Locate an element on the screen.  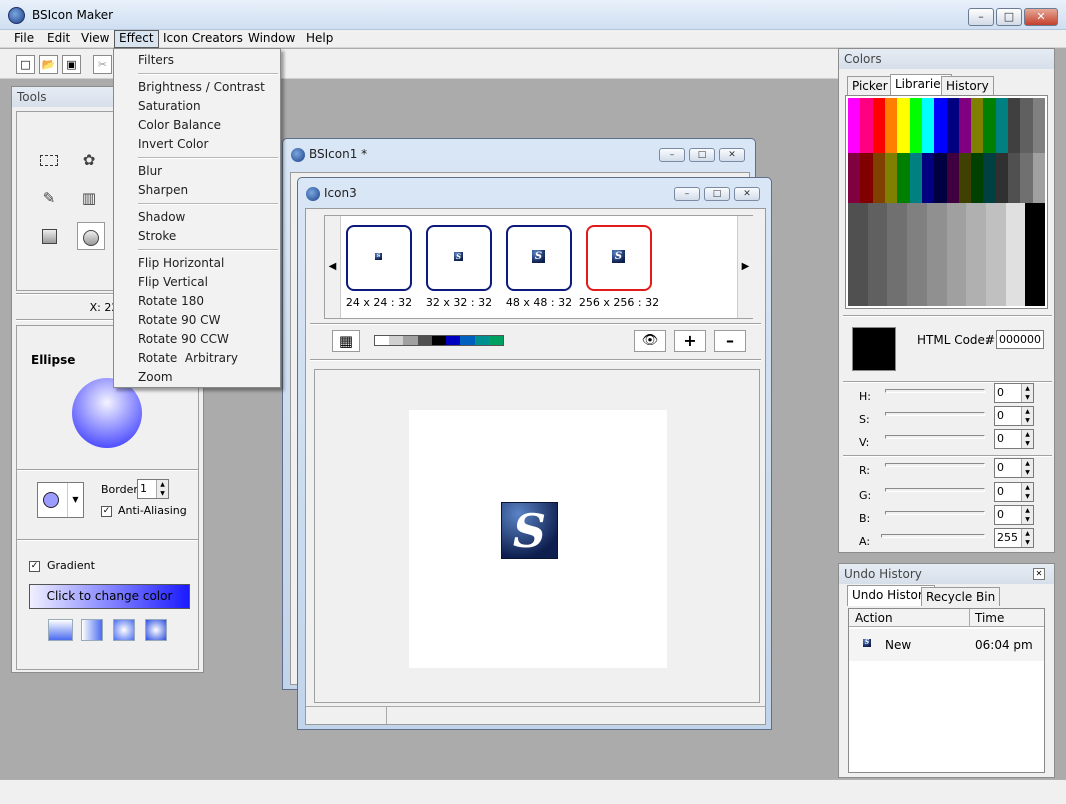
column-time: Time is located at coordinates (989, 618).